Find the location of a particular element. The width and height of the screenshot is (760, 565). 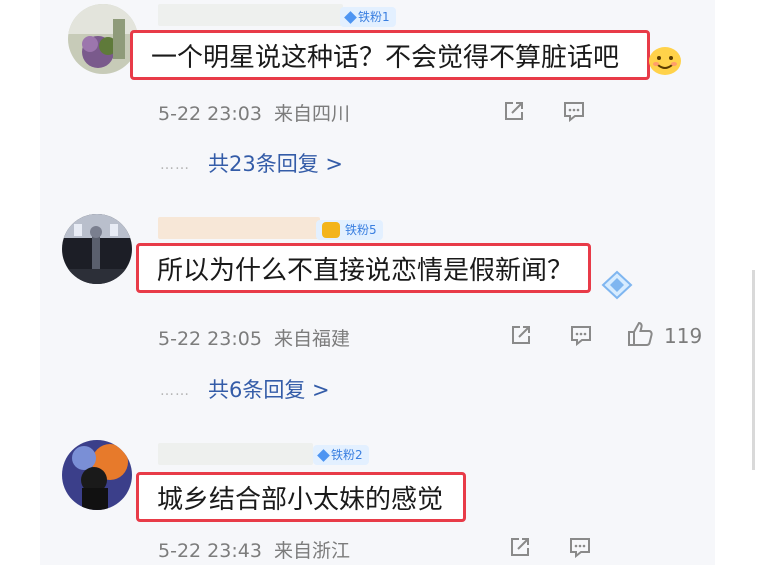

view-replies-link: …… 共23条回复 > is located at coordinates (251, 163).